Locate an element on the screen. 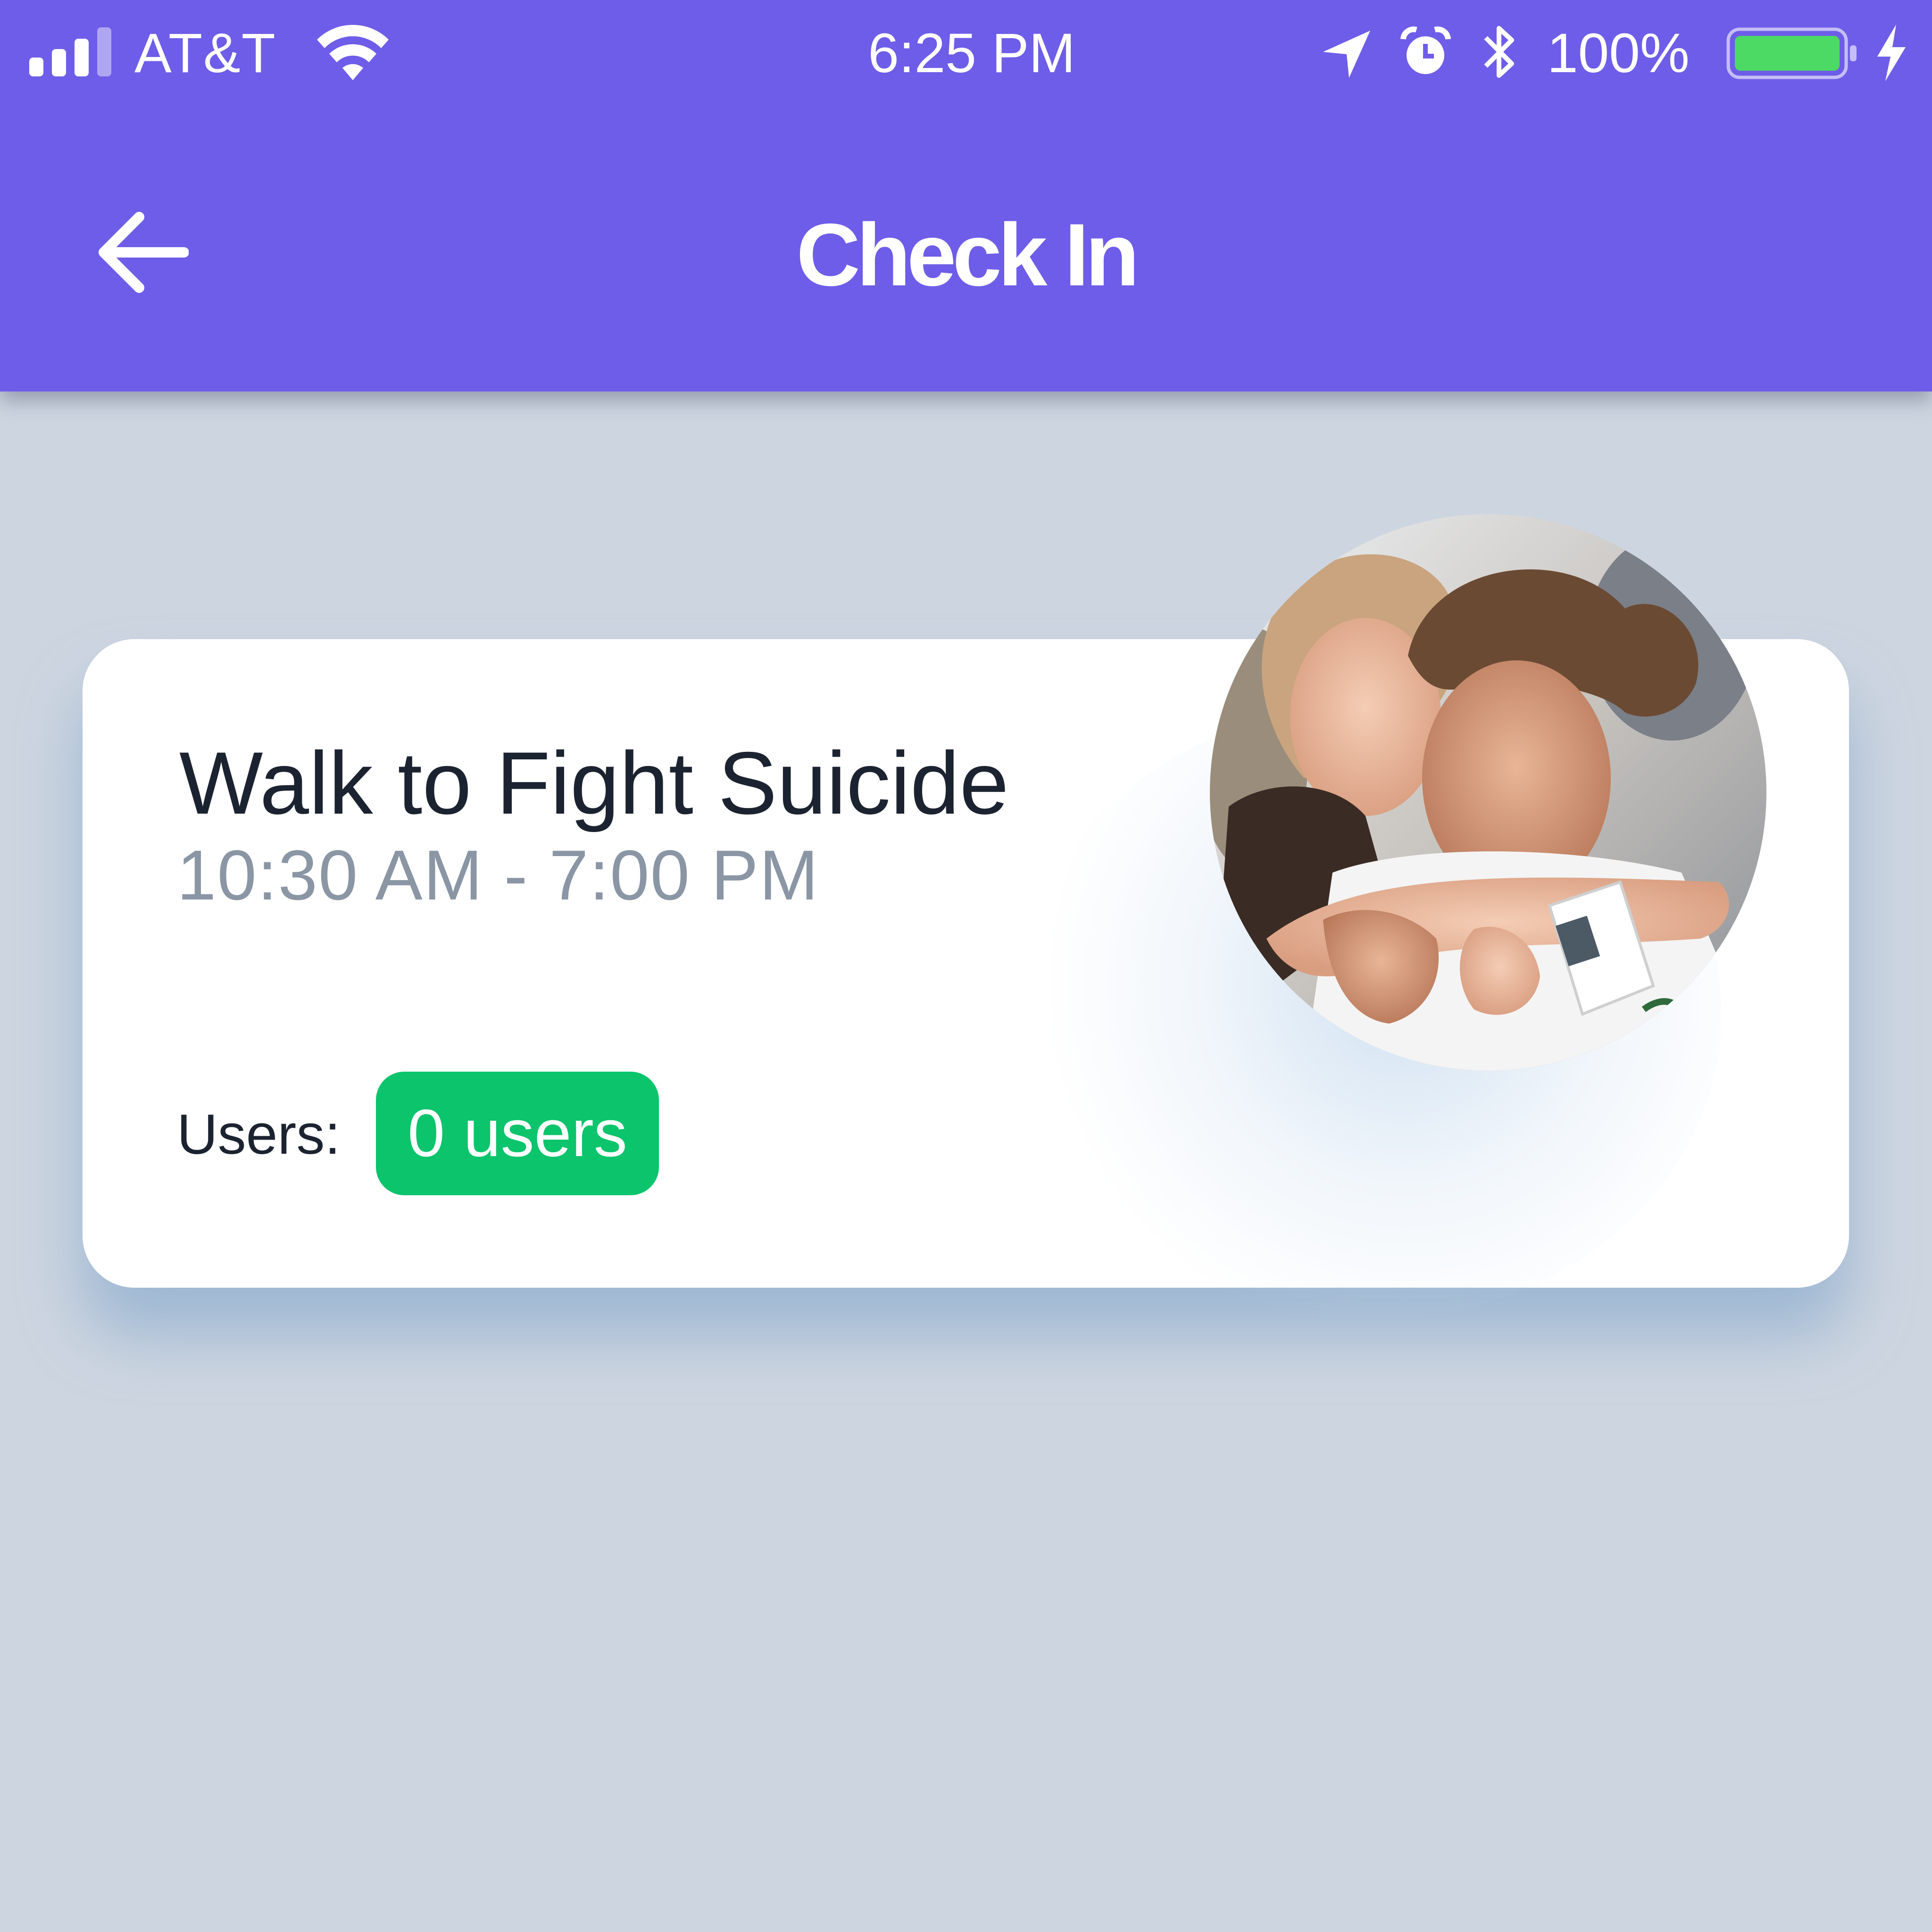 This screenshot has width=1932, height=1932. users-count-badge: 0 users is located at coordinates (517, 1133).